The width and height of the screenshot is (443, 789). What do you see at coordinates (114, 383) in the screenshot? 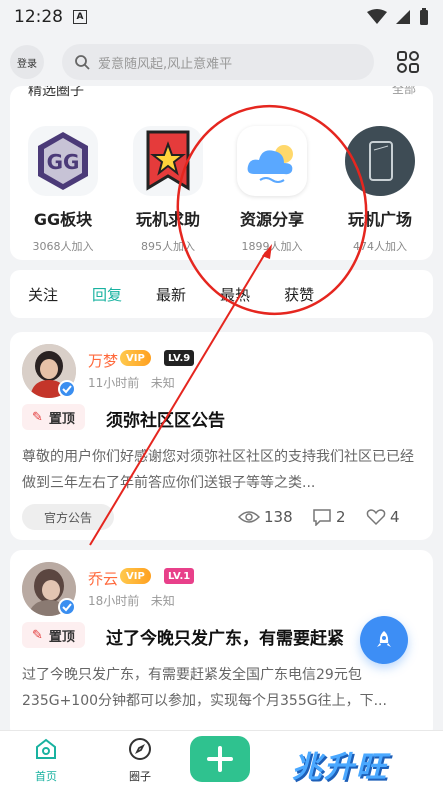
I see `post-time: 11小时前` at bounding box center [114, 383].